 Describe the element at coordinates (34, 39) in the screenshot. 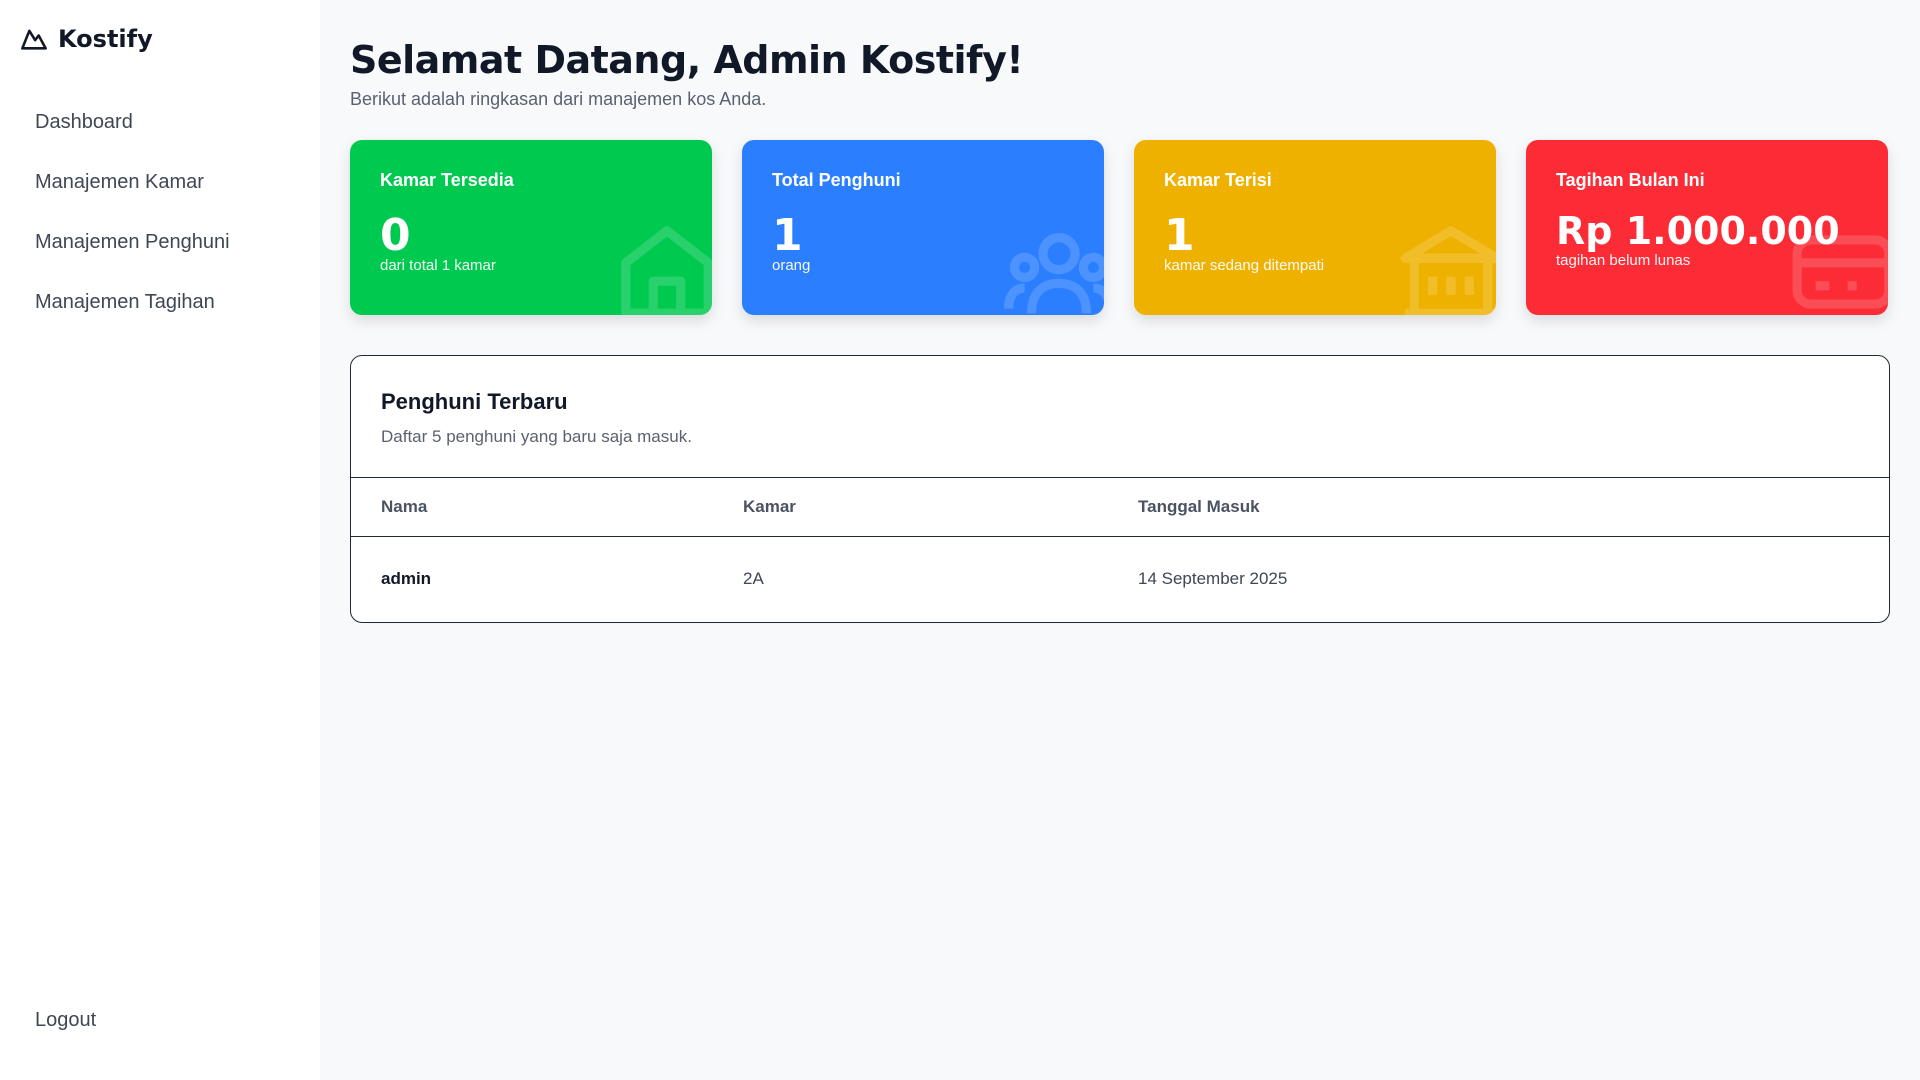

I see `mountain-logo-icon` at that location.